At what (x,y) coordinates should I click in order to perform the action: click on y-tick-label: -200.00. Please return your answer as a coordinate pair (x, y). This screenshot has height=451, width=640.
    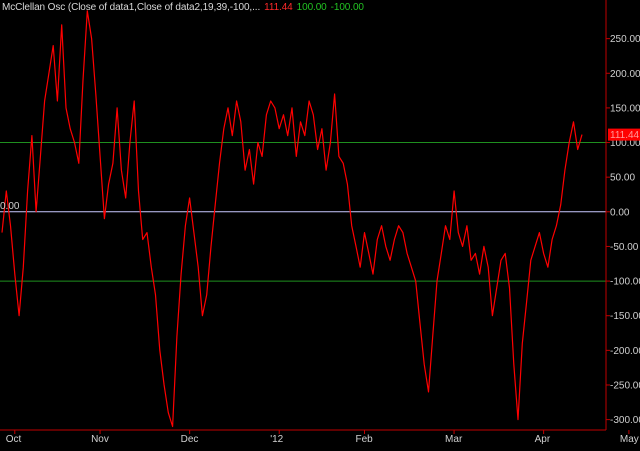
    Looking at the image, I should click on (625, 351).